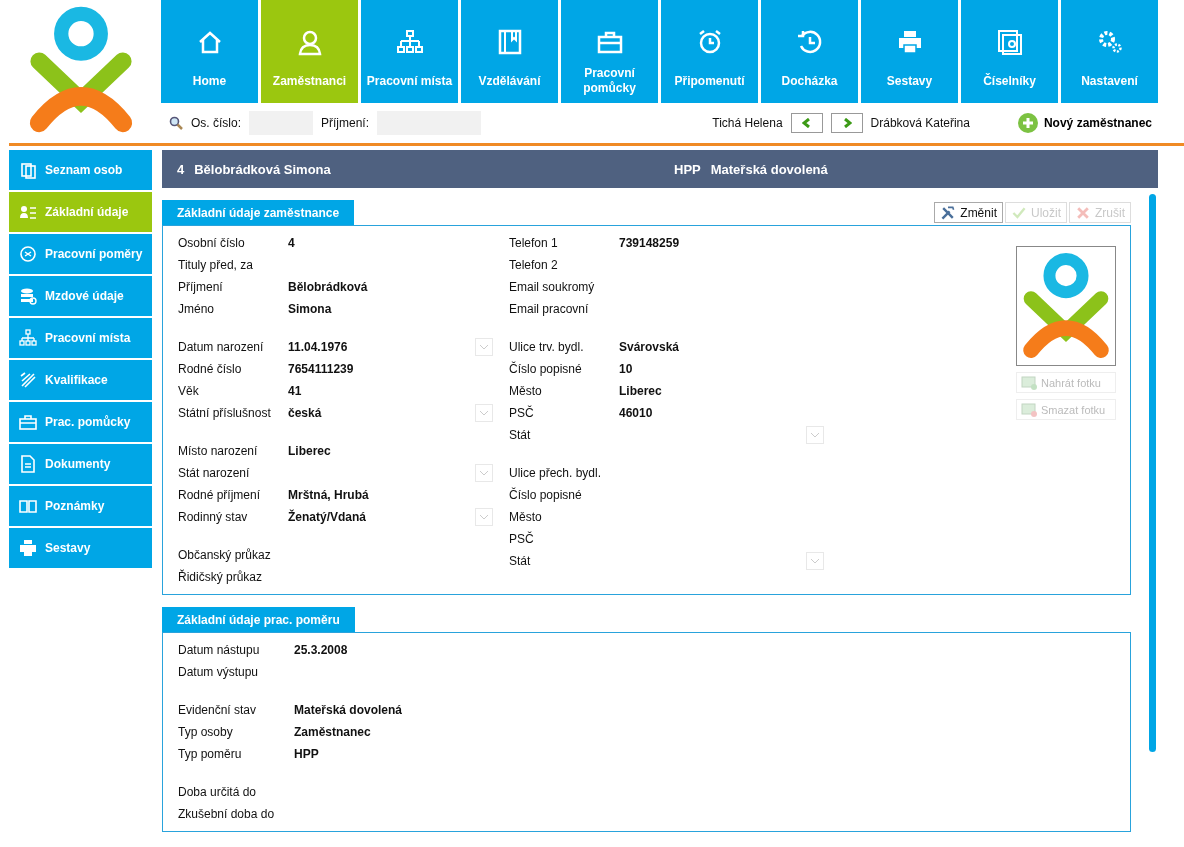 Image resolution: width=1184 pixels, height=847 pixels. What do you see at coordinates (258, 619) in the screenshot?
I see `section-tab: Základní údaje prac. poměru` at bounding box center [258, 619].